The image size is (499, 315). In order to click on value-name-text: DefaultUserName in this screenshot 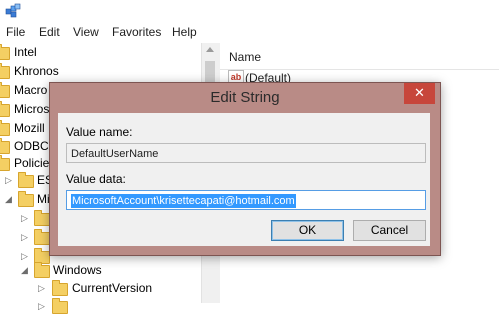, I will do `click(115, 154)`.